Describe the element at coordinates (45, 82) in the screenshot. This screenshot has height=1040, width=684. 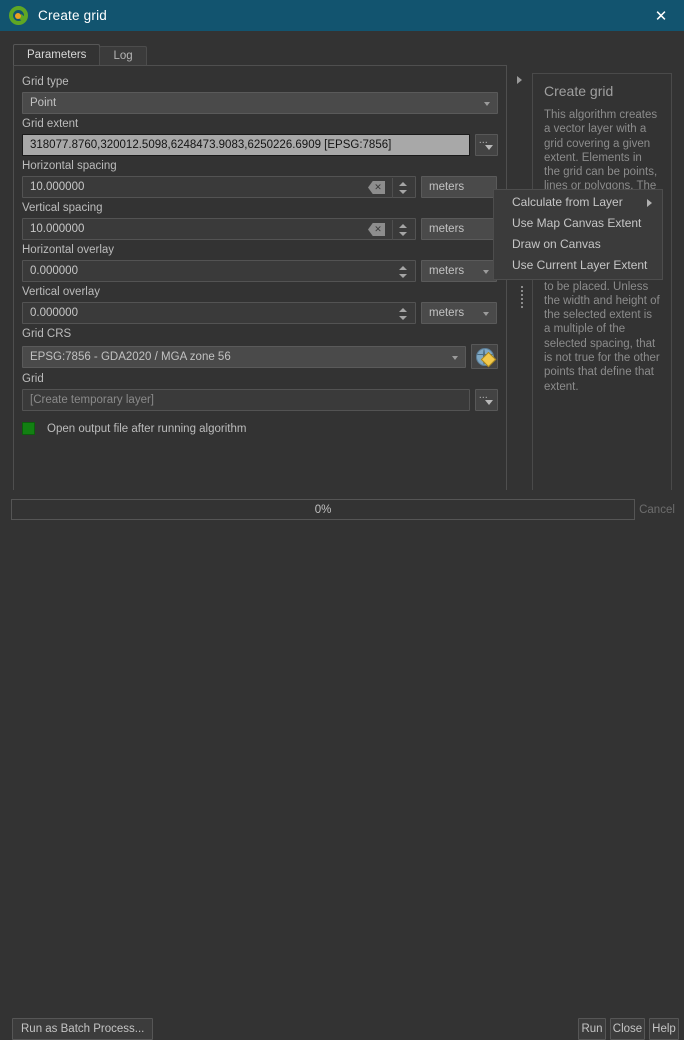
I see `grid-type-label: Grid type` at that location.